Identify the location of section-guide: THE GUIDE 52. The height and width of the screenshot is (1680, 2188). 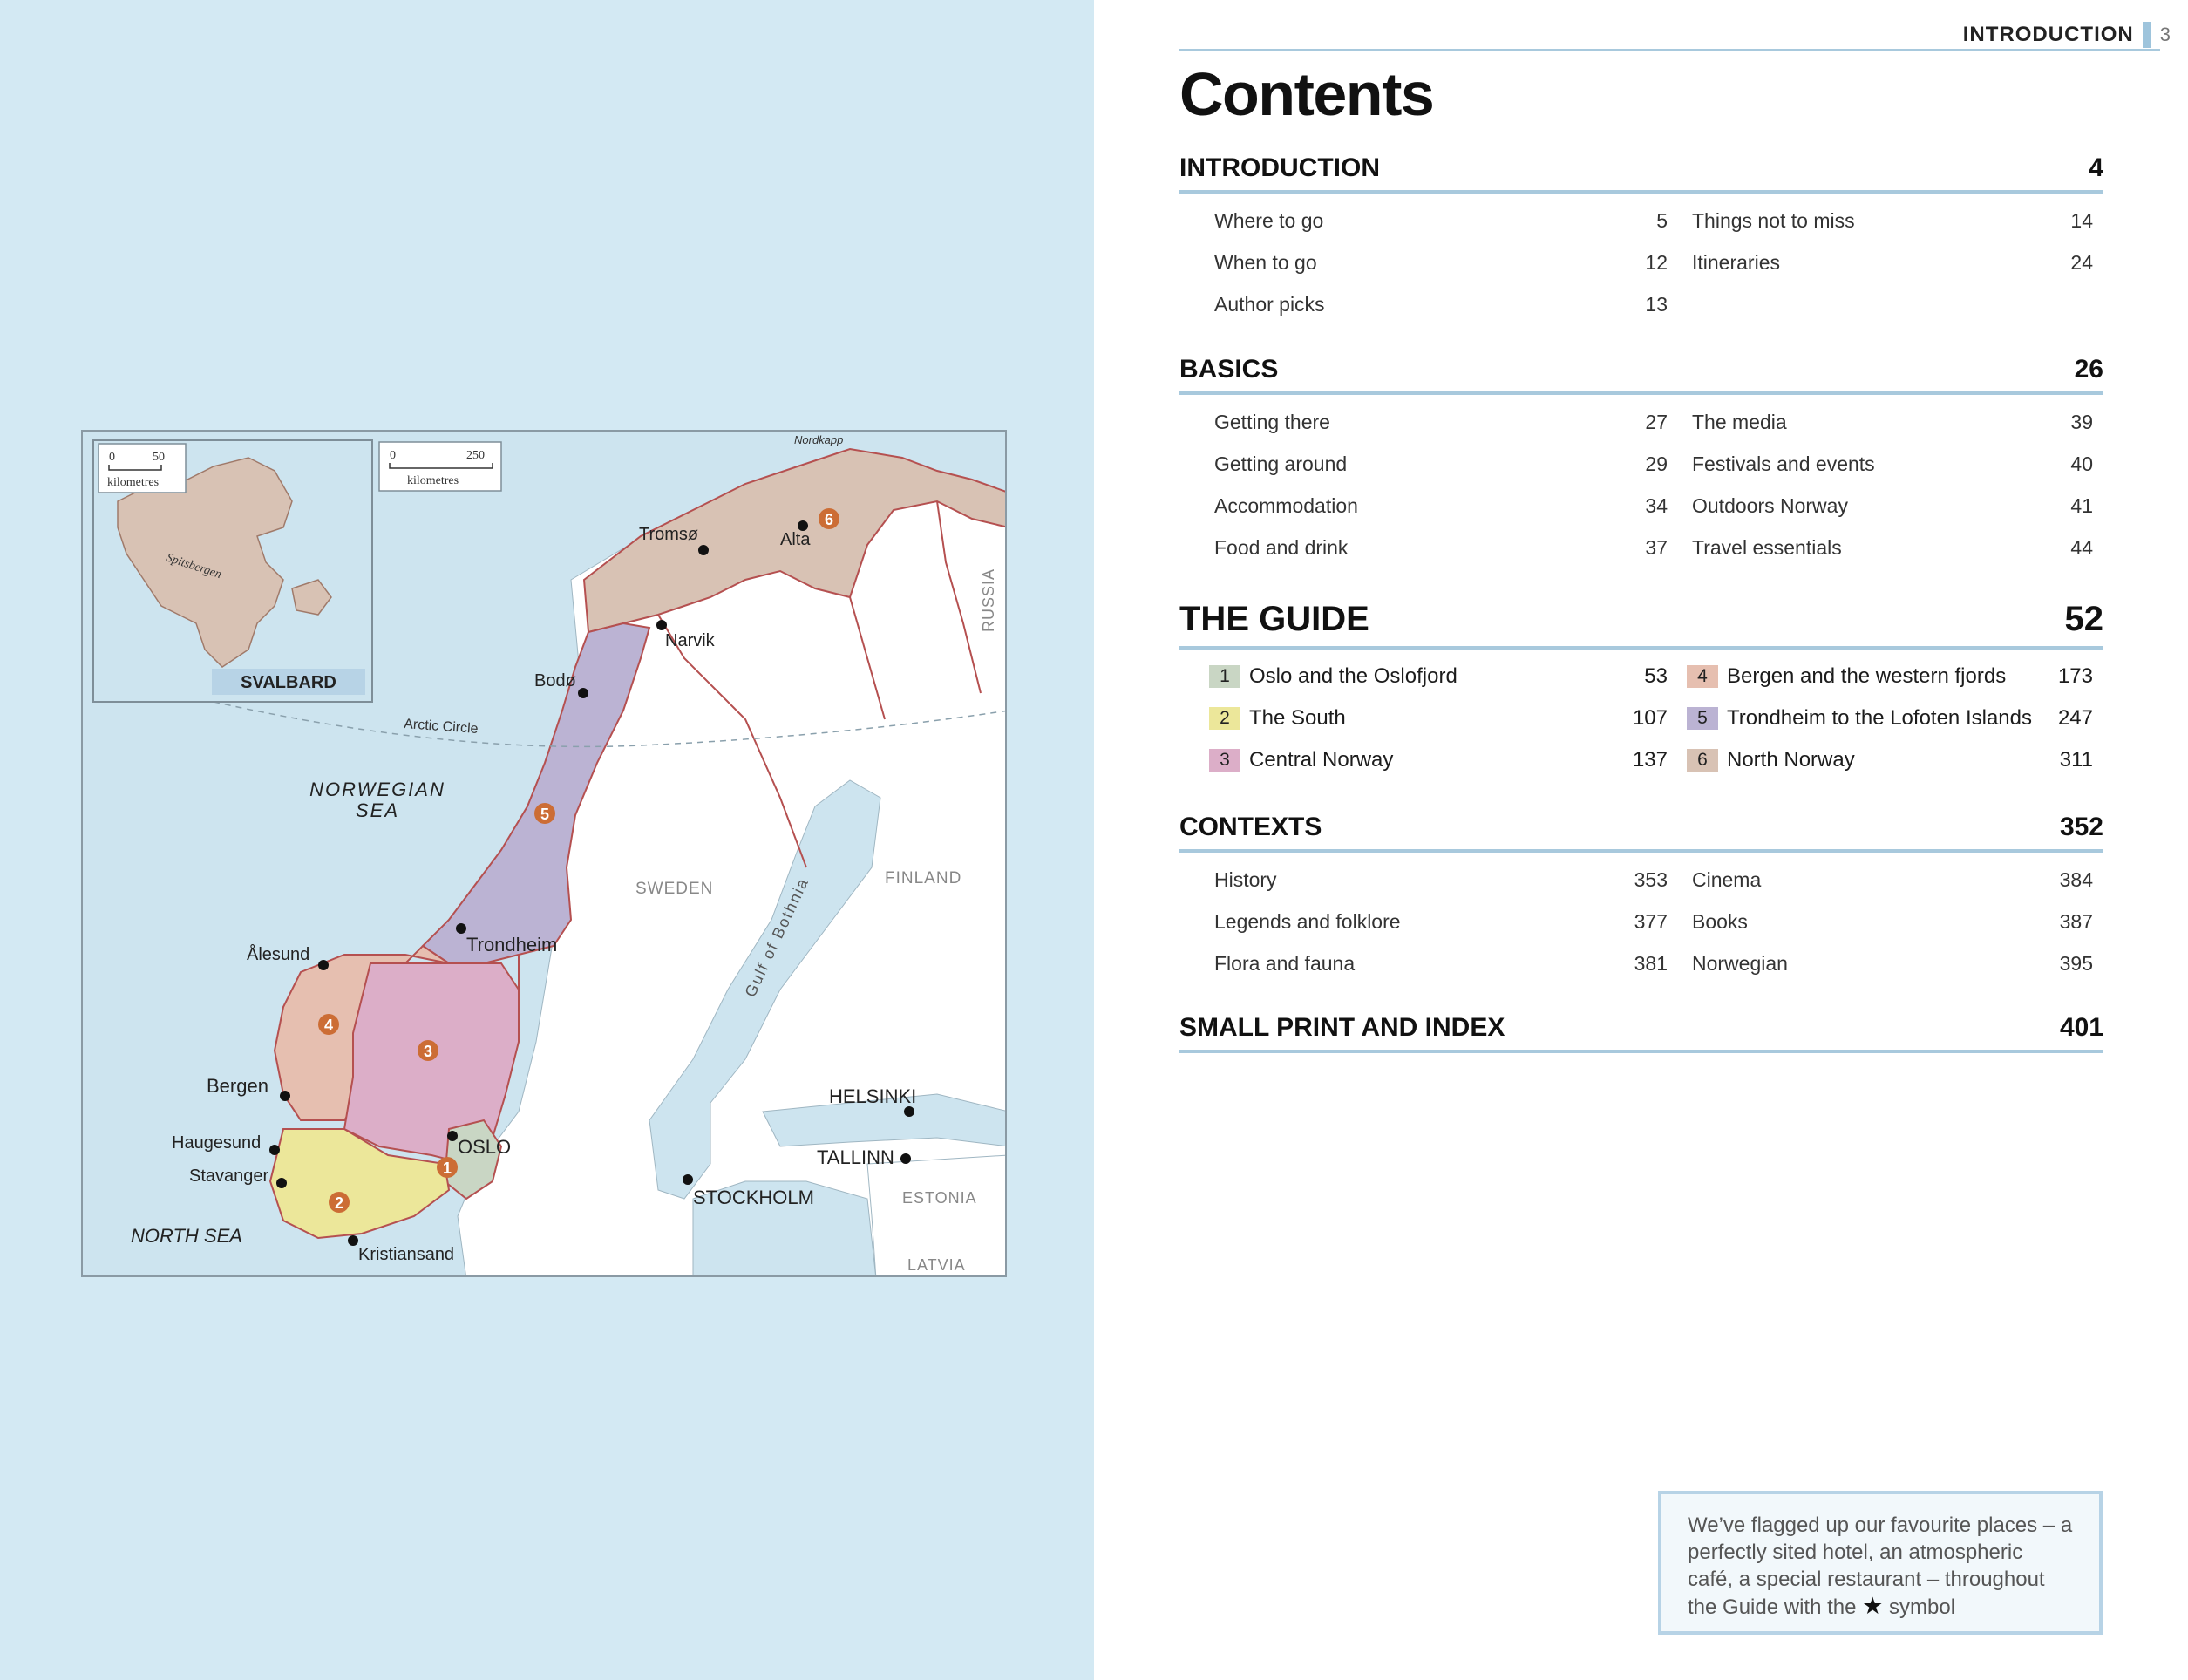
(1641, 625).